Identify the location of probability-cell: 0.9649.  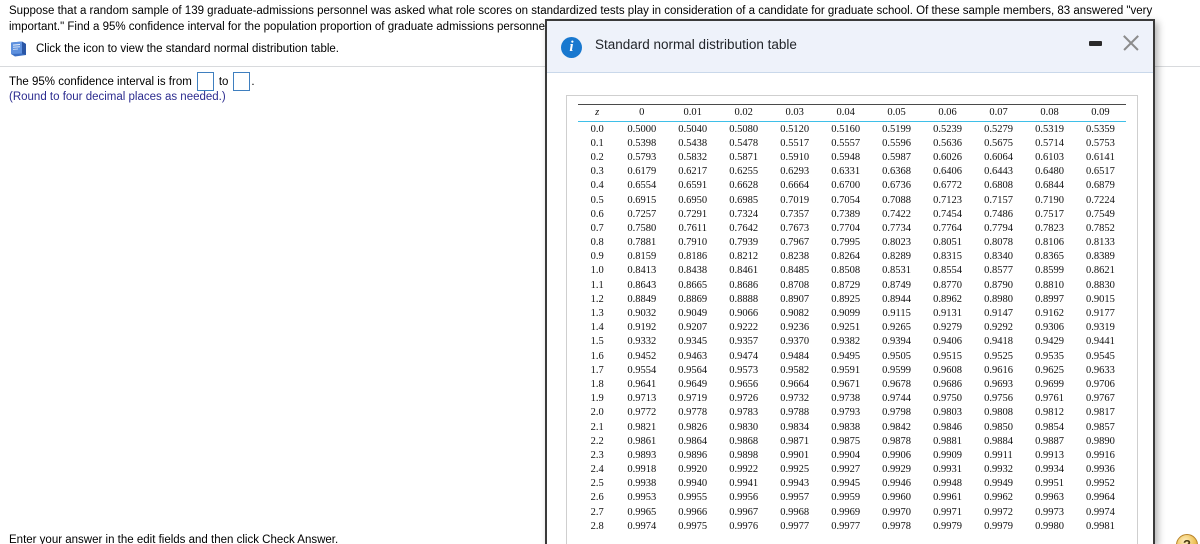
(693, 384).